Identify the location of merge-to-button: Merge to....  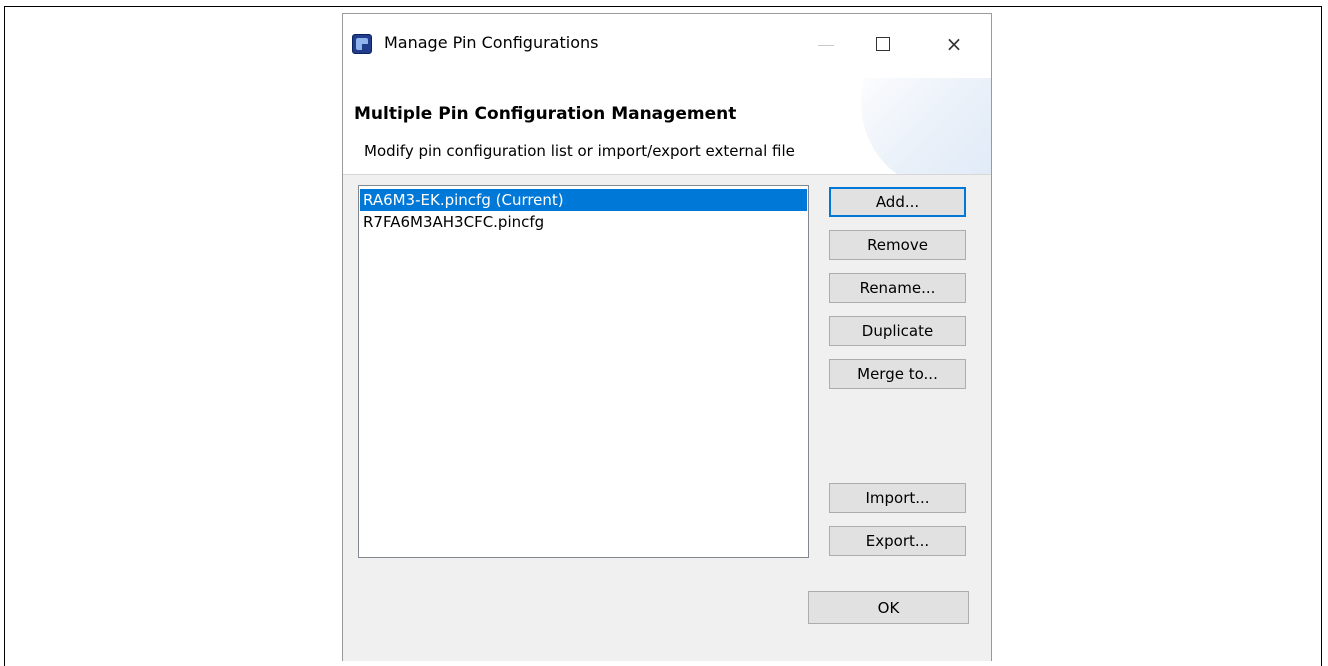
(897, 374).